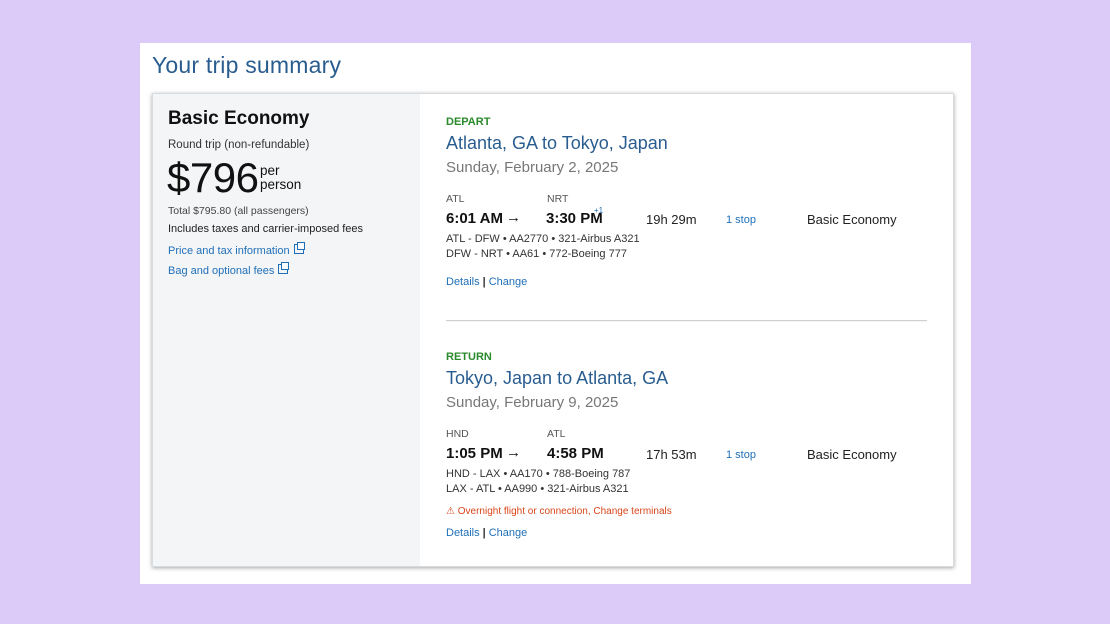 This screenshot has height=624, width=1110. I want to click on depart-time: 6:01 AM, so click(474, 218).